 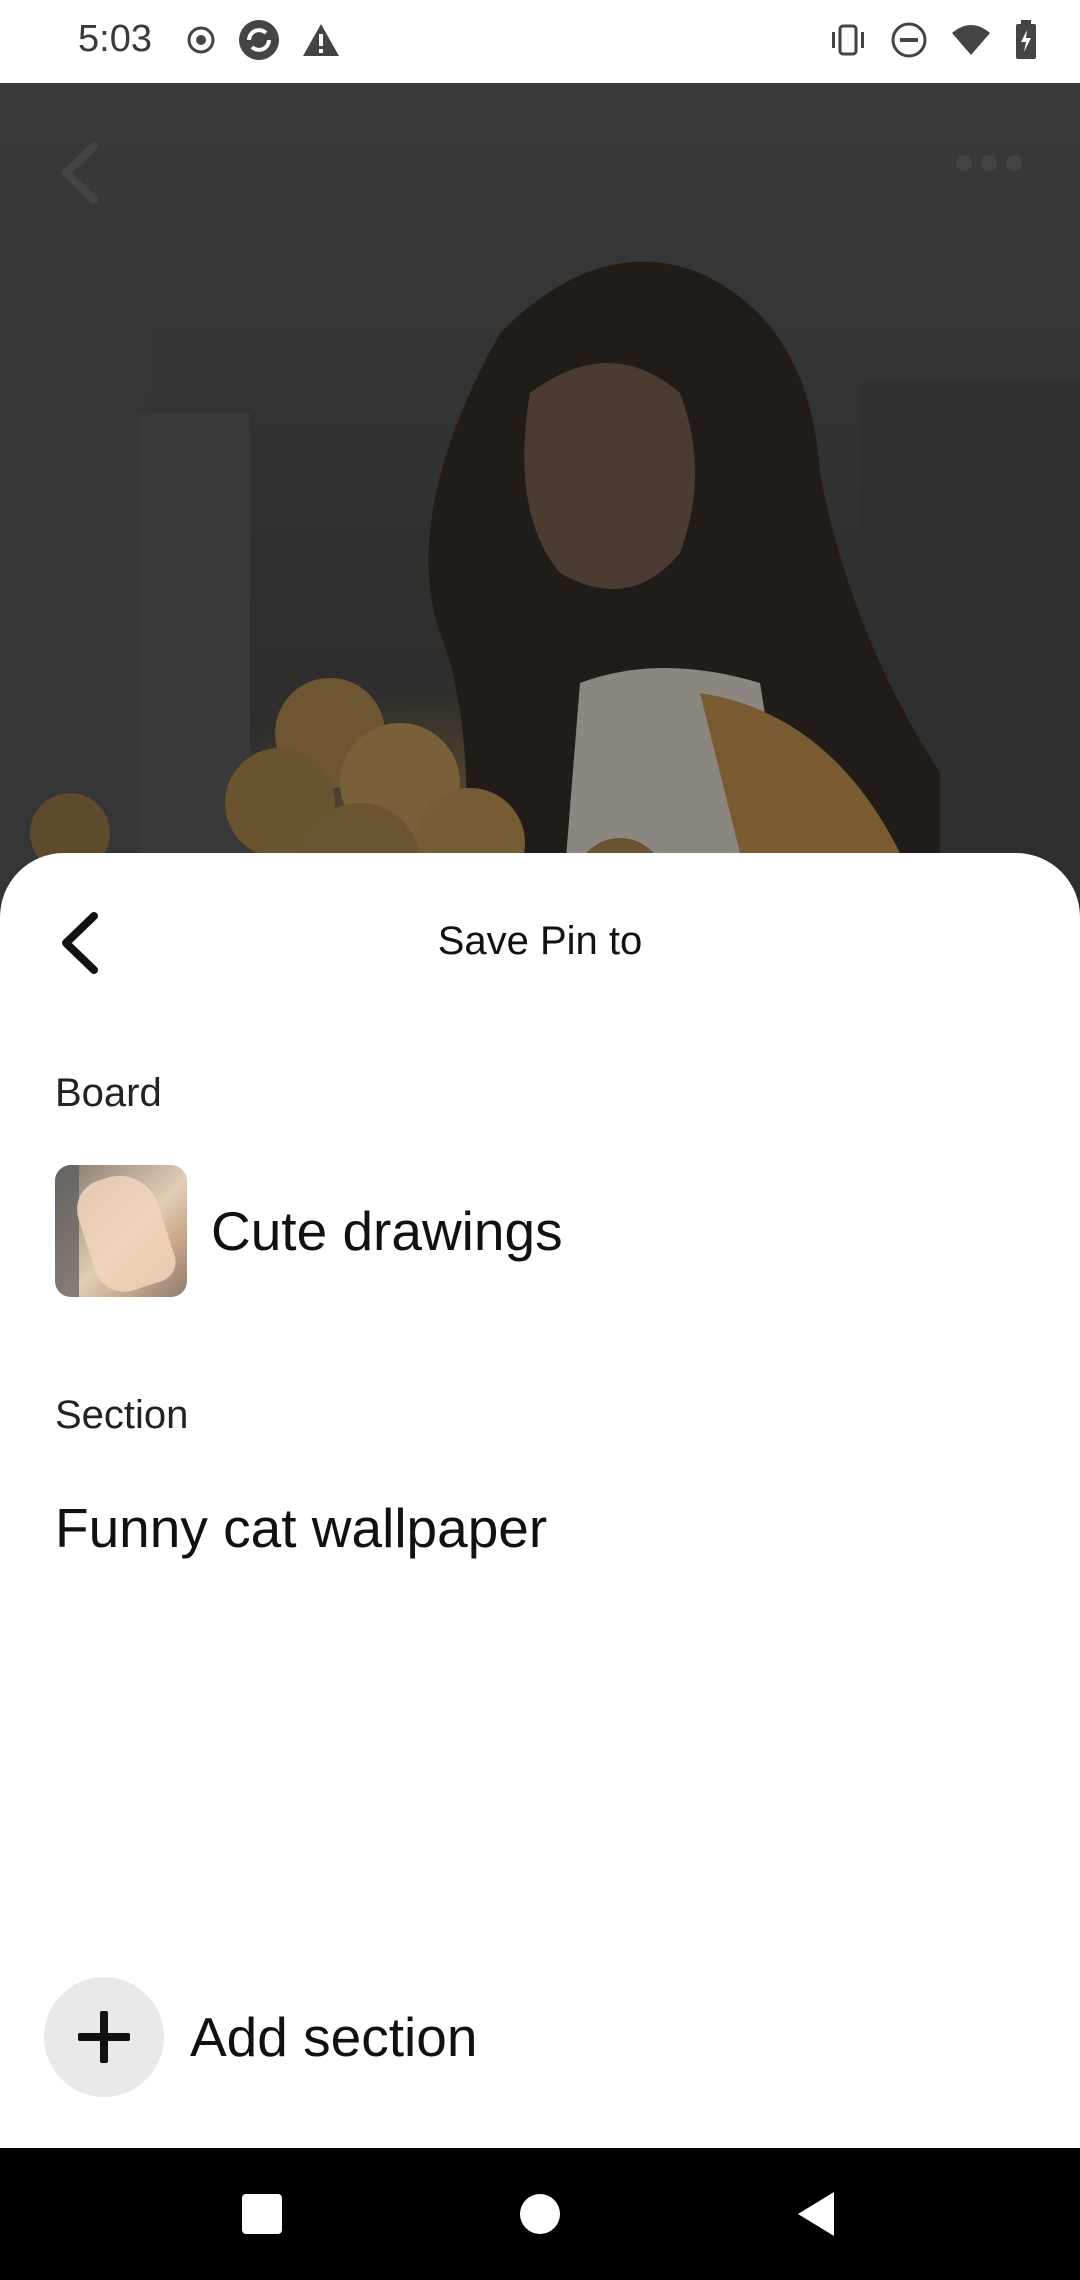 I want to click on add-section-label: Add section, so click(x=334, y=2037).